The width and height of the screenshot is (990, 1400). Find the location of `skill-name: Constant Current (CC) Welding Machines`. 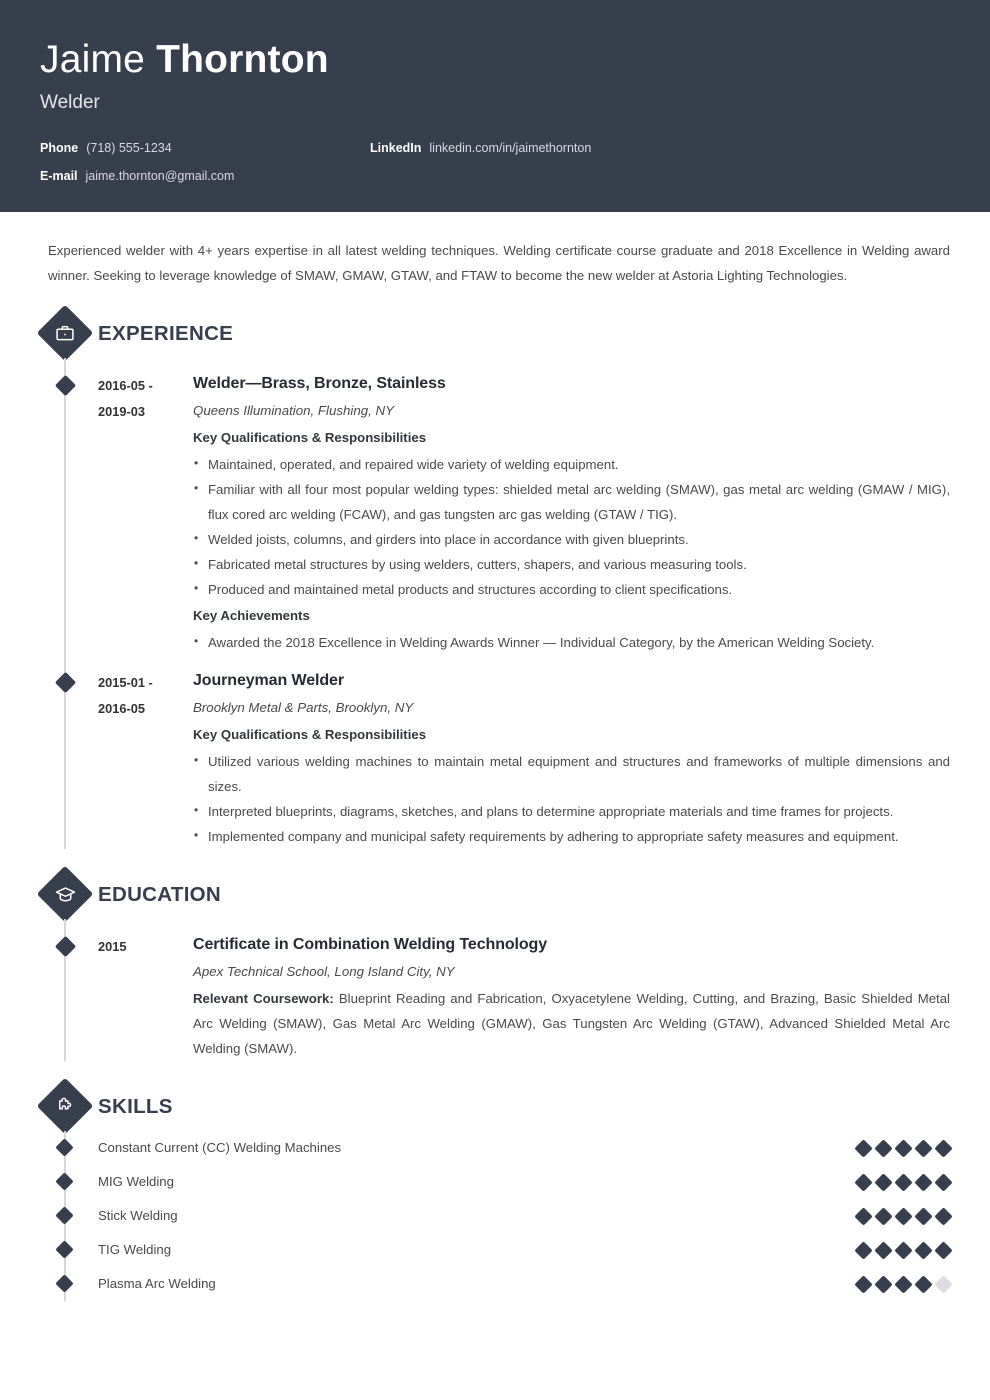

skill-name: Constant Current (CC) Welding Machines is located at coordinates (220, 1147).